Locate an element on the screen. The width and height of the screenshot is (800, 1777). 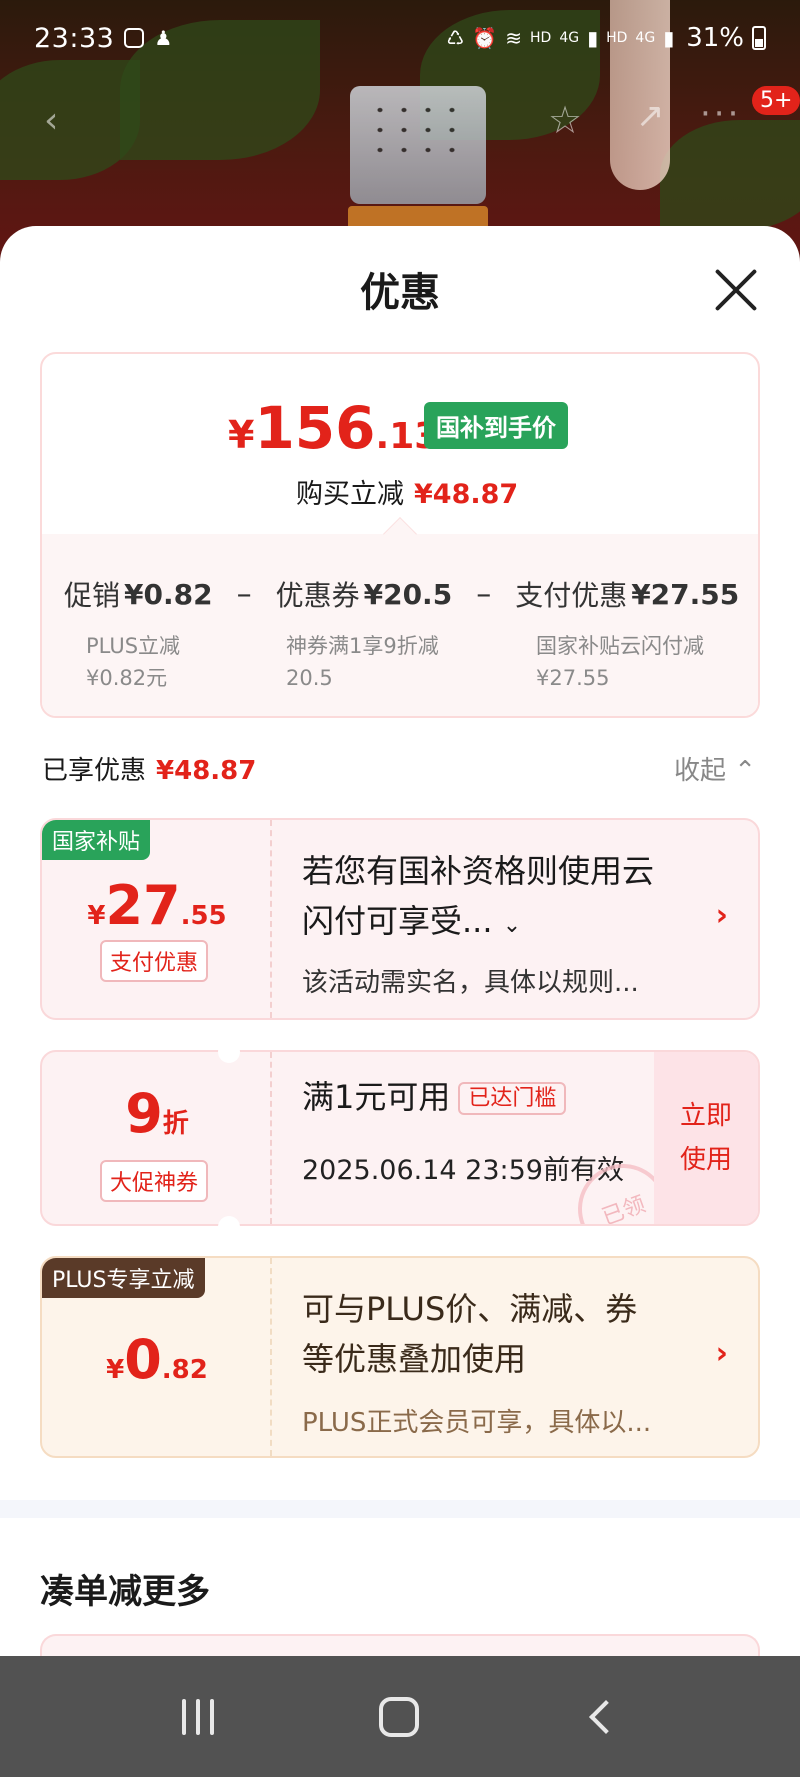
status-right: ♺ ⏰ ≋ HD 4G ▮ HD 4G ▮ 31% is located at coordinates (606, 38).